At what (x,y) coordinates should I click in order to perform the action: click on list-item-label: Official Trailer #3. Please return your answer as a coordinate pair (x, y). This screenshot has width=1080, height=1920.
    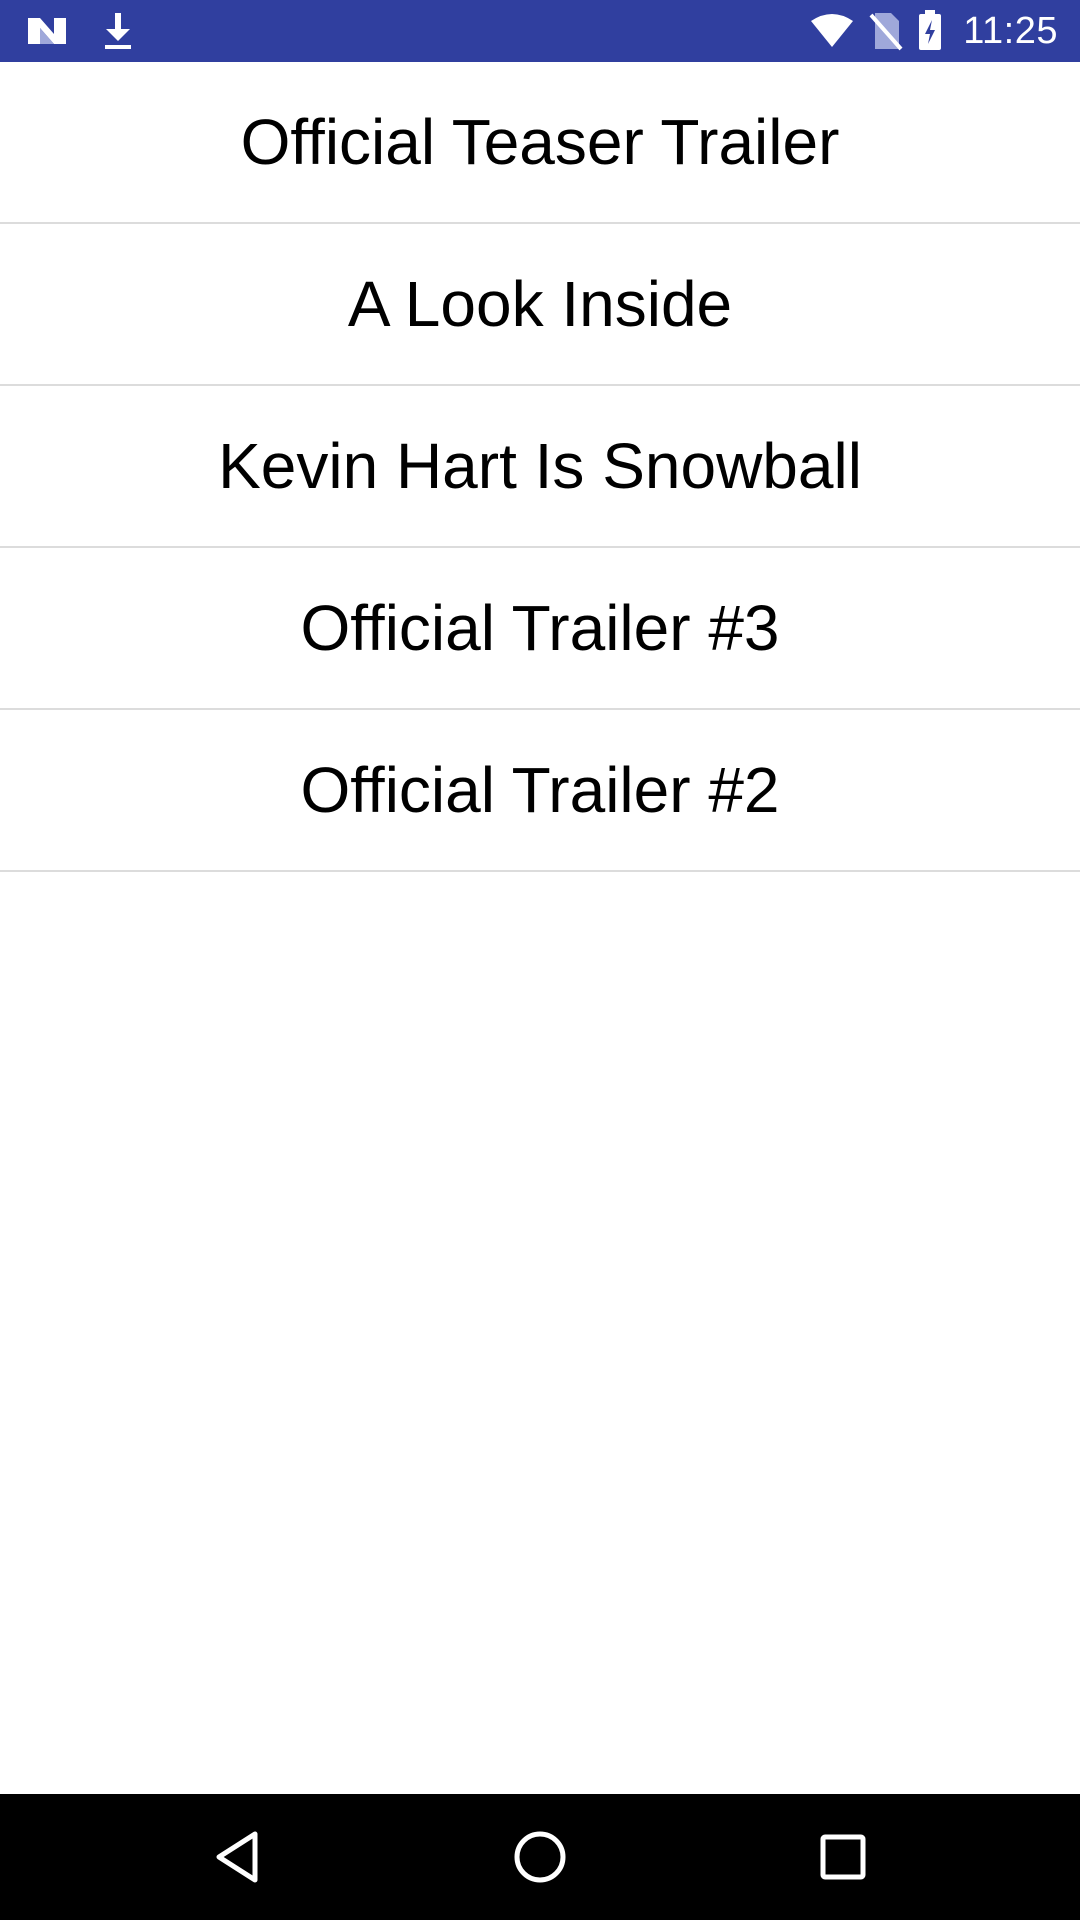
    Looking at the image, I should click on (540, 628).